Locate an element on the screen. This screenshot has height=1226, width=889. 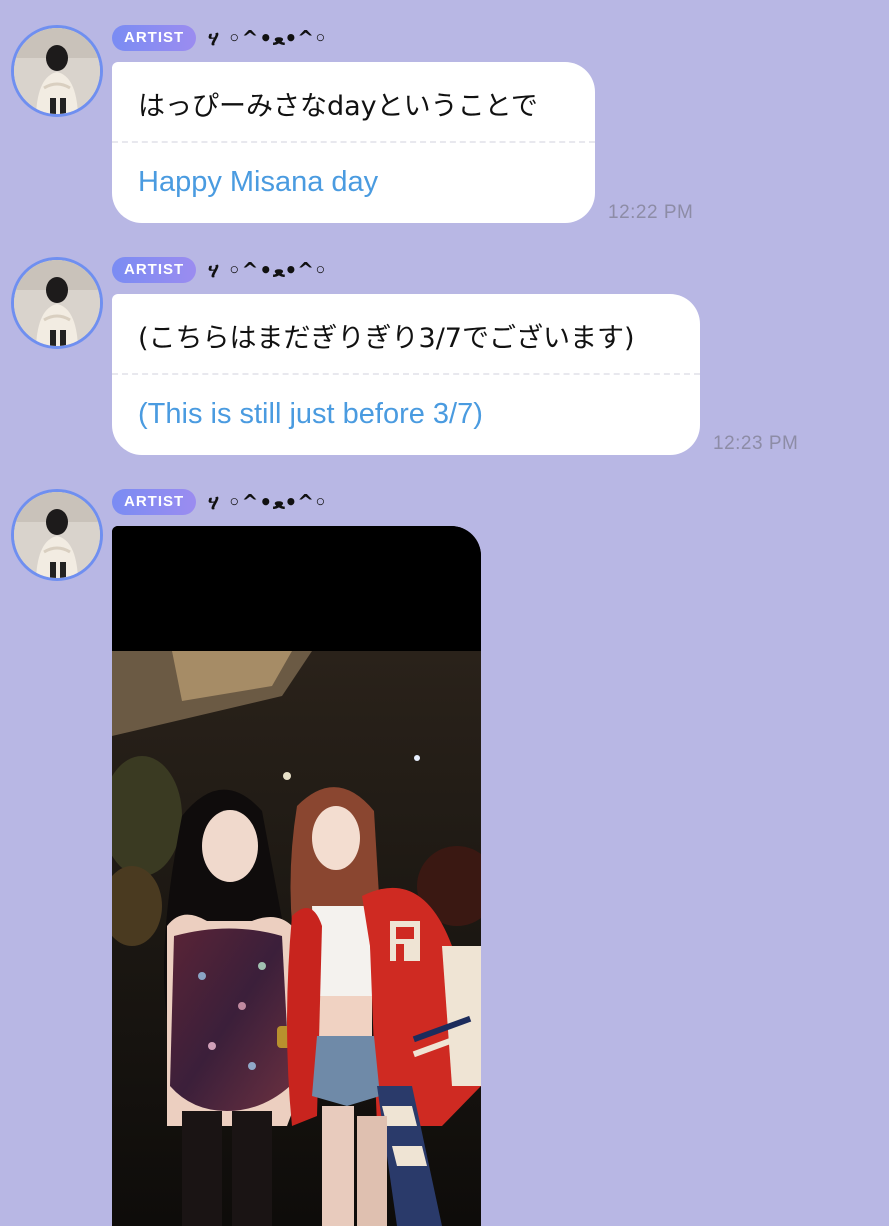
avatar-image is located at coordinates (57, 535).